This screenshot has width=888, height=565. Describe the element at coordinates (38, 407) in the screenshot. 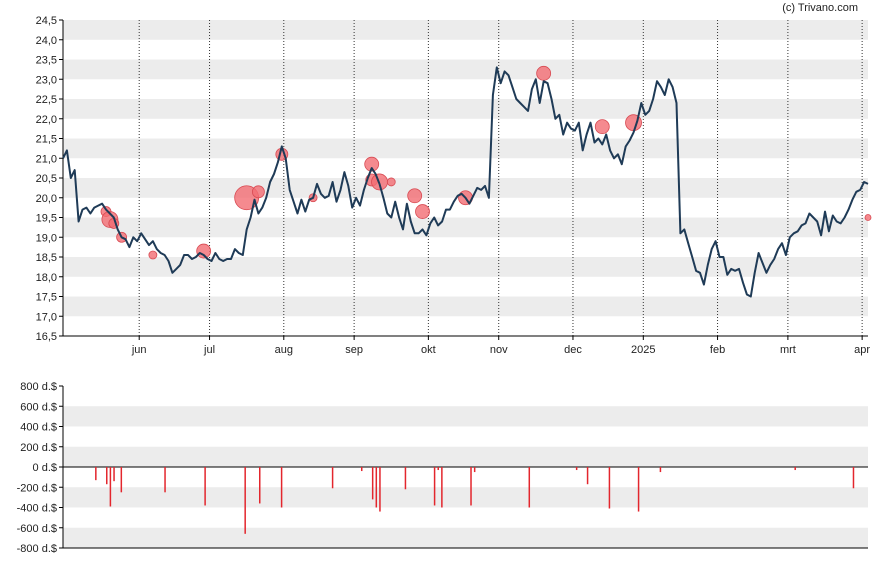

I see `y-tick-label: 600 d.$` at that location.